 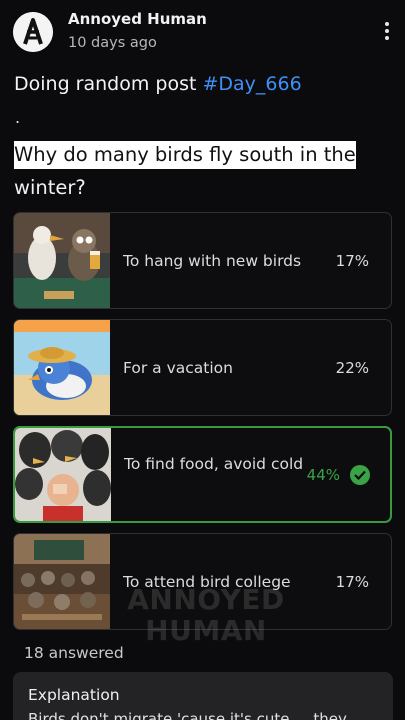 I want to click on option-percent: 22%, so click(x=352, y=368).